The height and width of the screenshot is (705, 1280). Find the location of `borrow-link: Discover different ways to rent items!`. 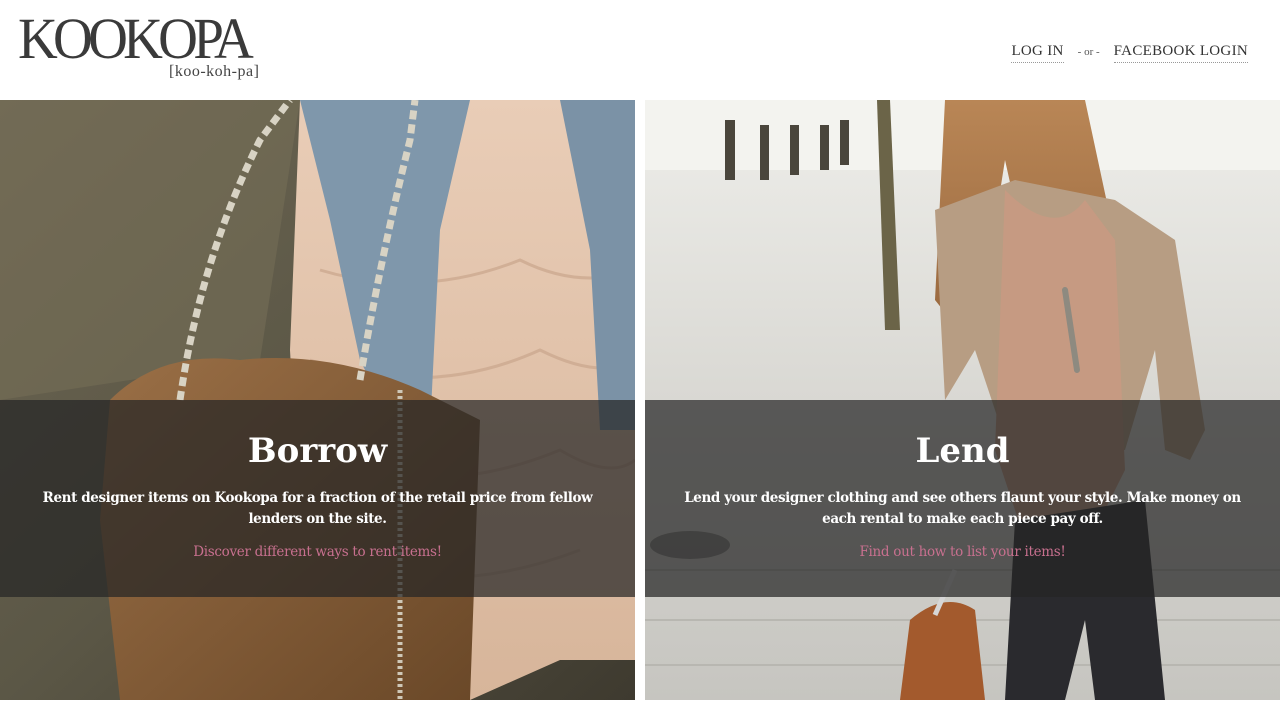

borrow-link: Discover different ways to rent items! is located at coordinates (317, 552).